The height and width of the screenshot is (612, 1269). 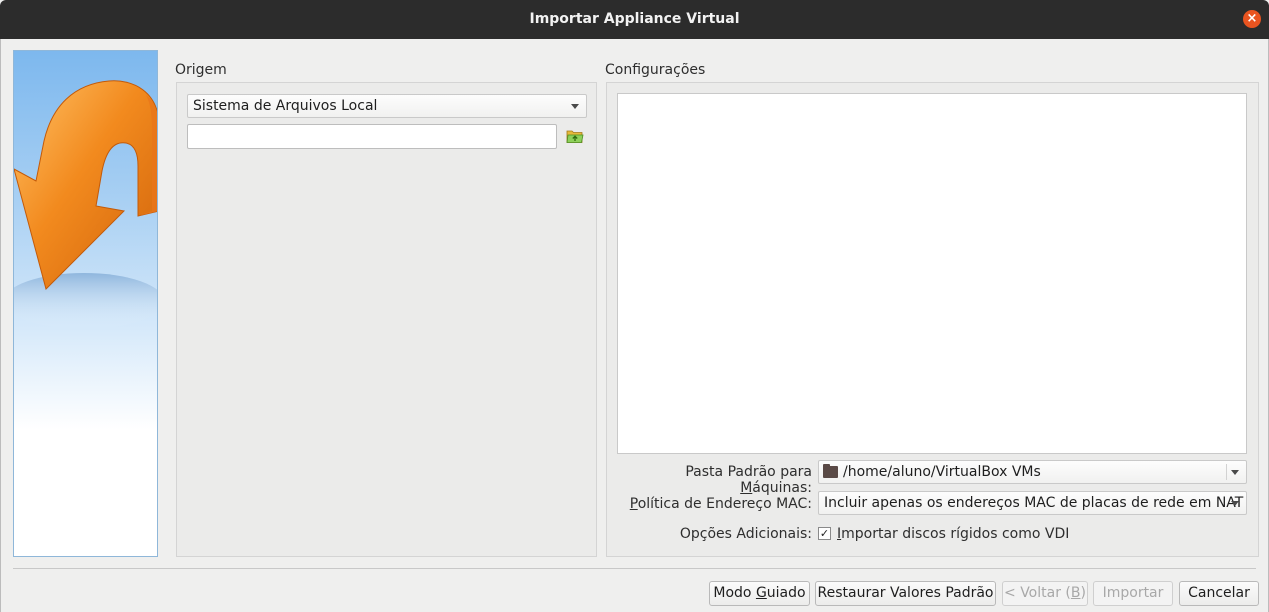 I want to click on import-vdi-checkbox: ✓, so click(x=824, y=533).